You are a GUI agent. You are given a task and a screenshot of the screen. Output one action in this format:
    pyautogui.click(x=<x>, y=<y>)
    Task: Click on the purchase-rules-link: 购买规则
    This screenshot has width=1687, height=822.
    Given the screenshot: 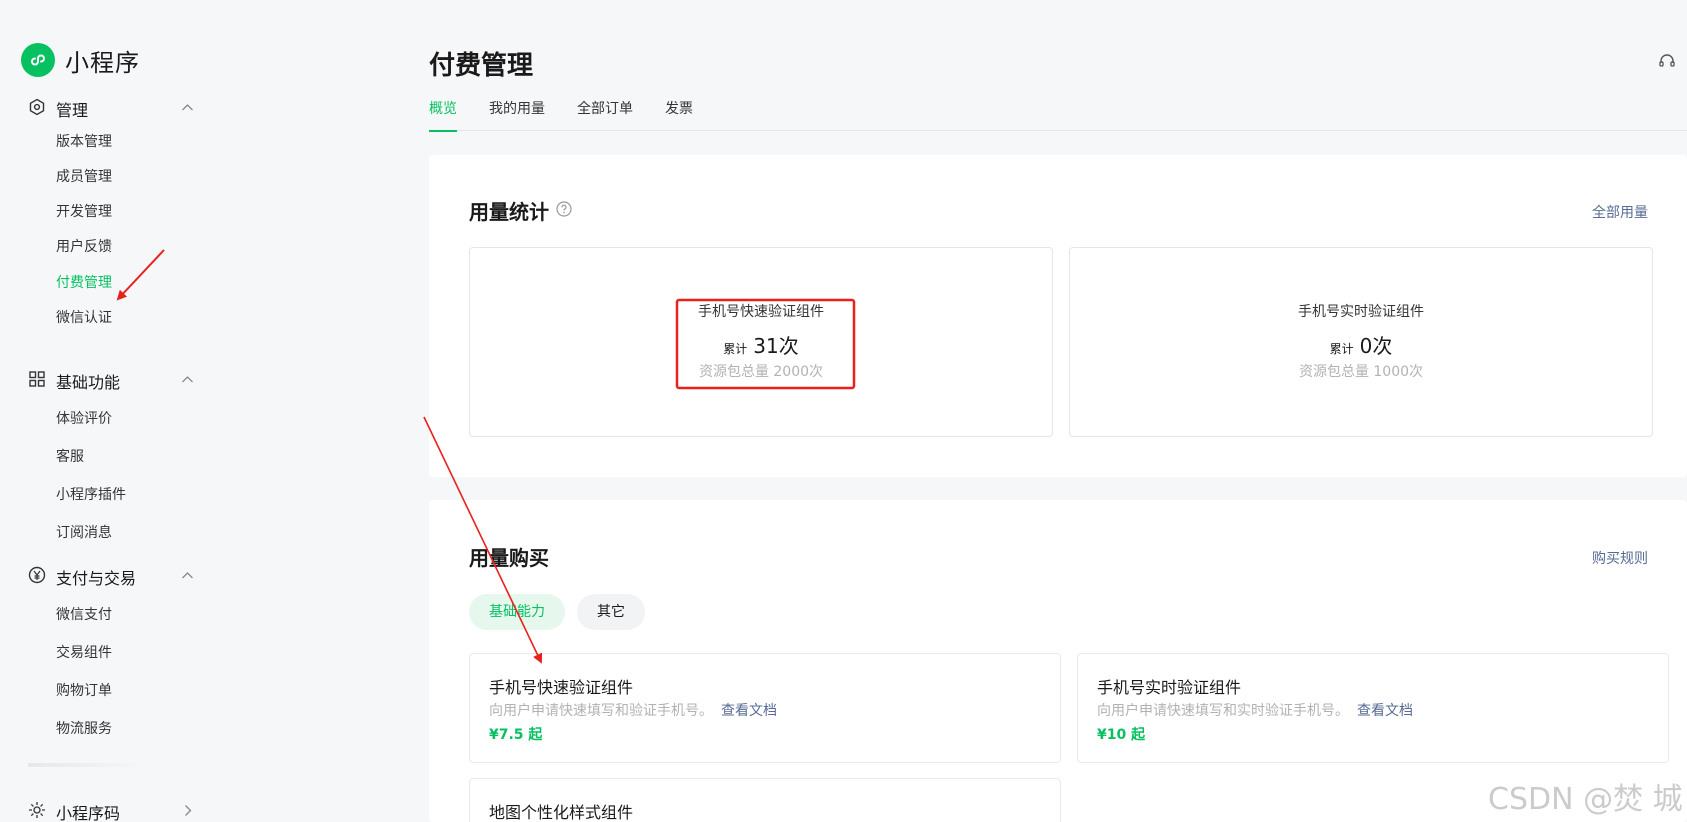 What is the action you would take?
    pyautogui.click(x=1639, y=558)
    